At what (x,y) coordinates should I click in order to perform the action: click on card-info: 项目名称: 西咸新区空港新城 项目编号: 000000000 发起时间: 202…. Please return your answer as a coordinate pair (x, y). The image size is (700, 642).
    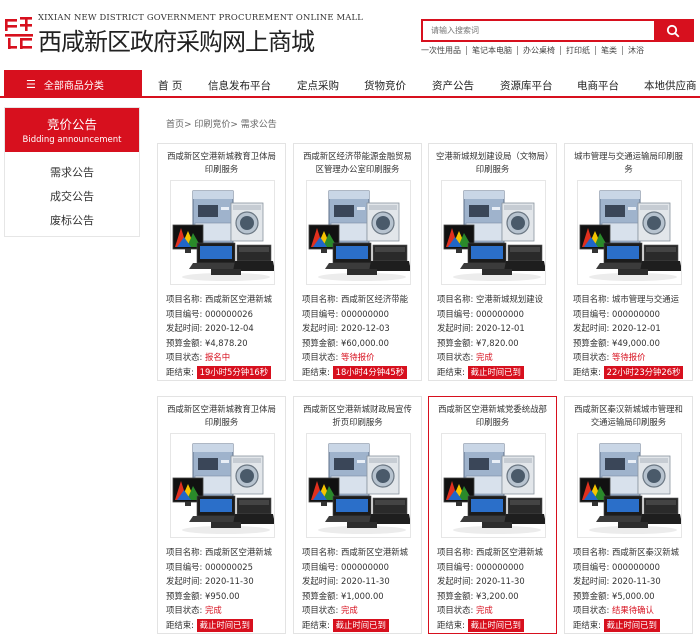
    Looking at the image, I should click on (359, 588).